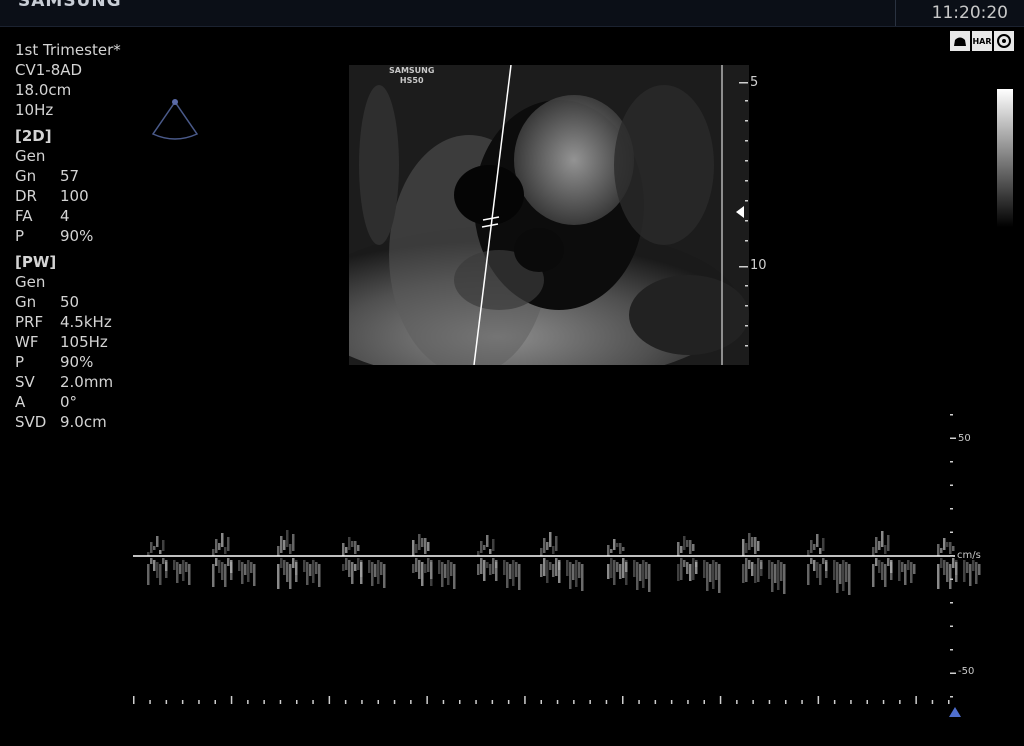 The image size is (1024, 746). What do you see at coordinates (742, 214) in the screenshot?
I see `depth-scale` at bounding box center [742, 214].